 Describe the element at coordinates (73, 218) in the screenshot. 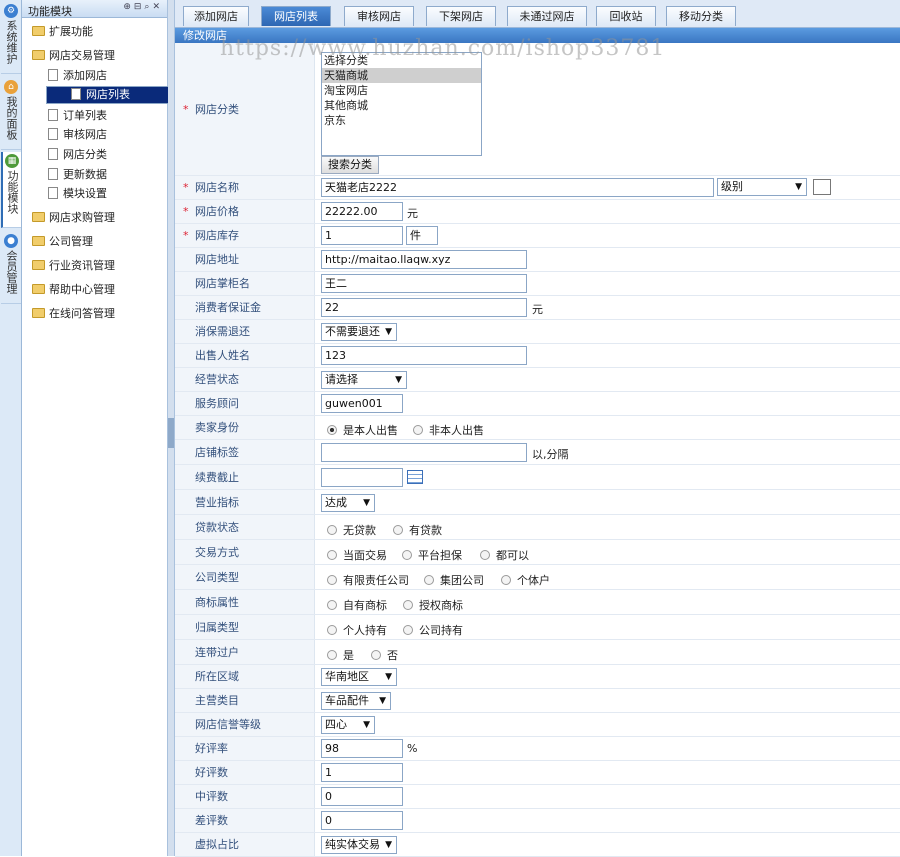

I see `tree-node: 网店求购管理` at that location.